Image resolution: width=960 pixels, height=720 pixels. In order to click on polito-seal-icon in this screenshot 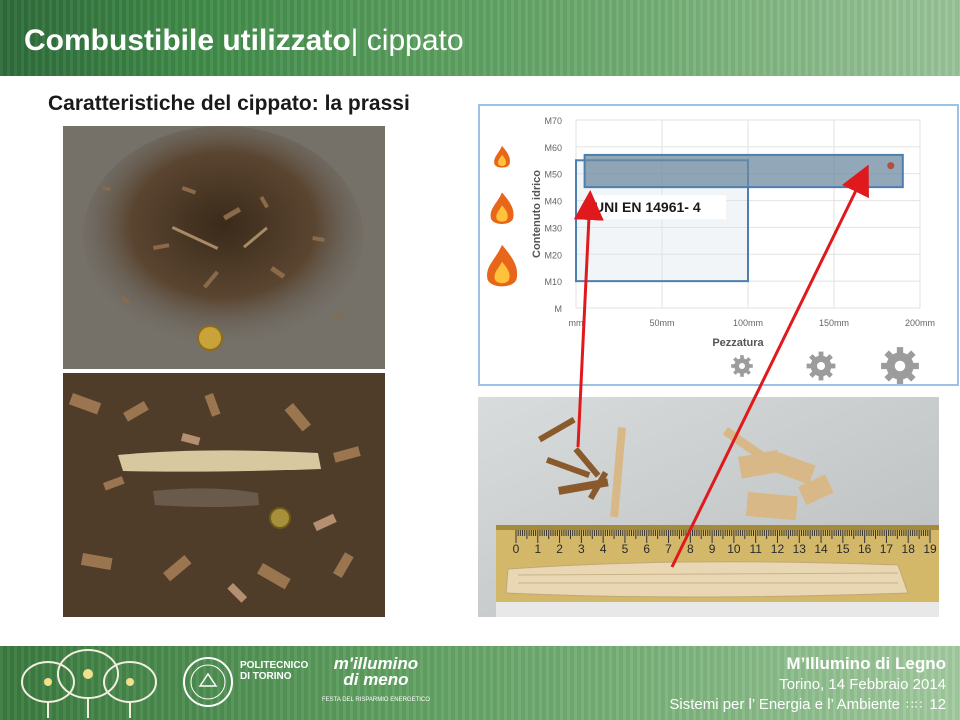, I will do `click(208, 682)`.